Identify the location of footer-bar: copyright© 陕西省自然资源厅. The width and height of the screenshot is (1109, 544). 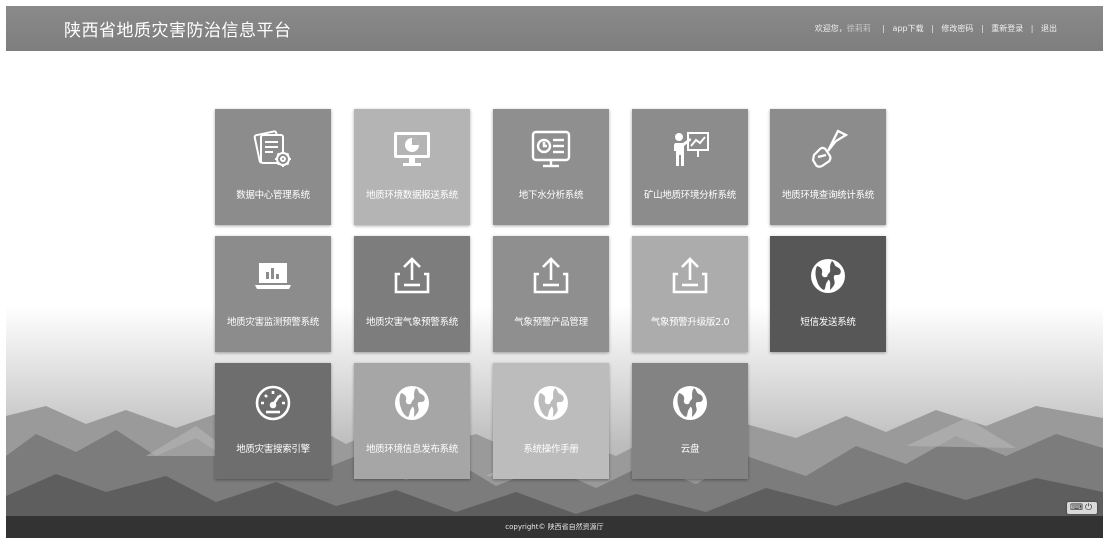
(554, 527).